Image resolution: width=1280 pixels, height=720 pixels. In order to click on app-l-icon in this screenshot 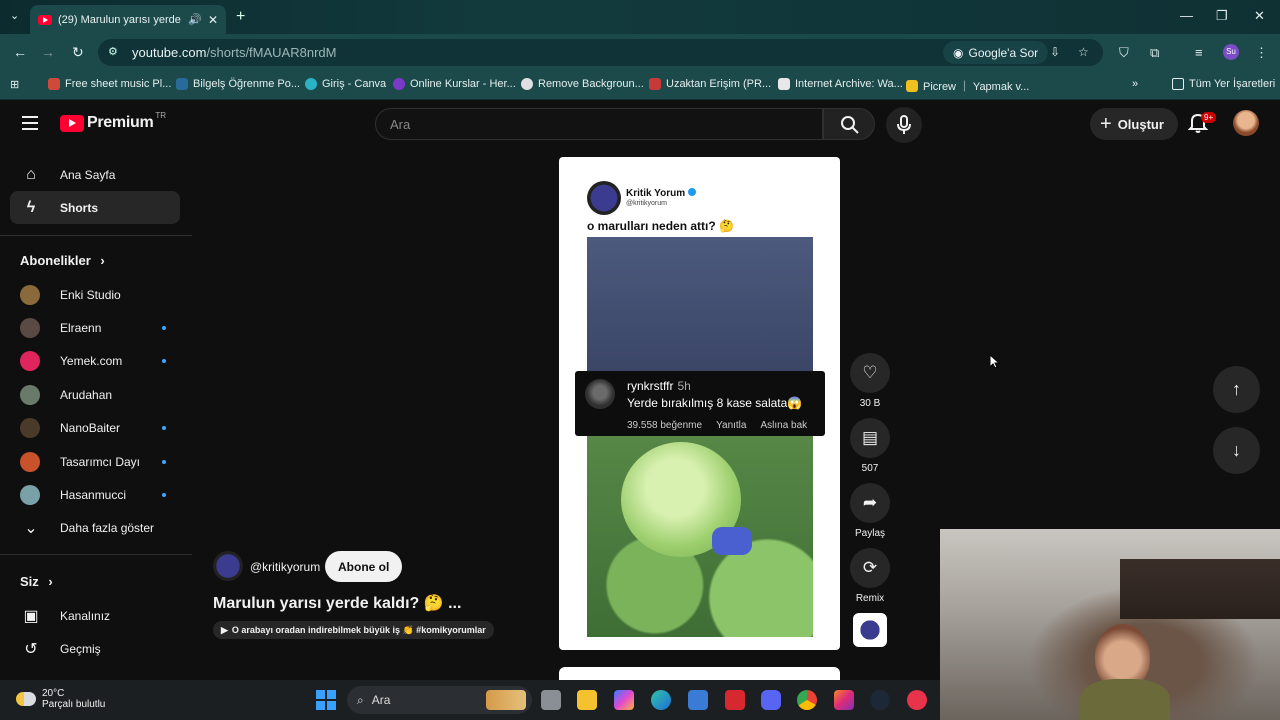, I will do `click(735, 700)`.